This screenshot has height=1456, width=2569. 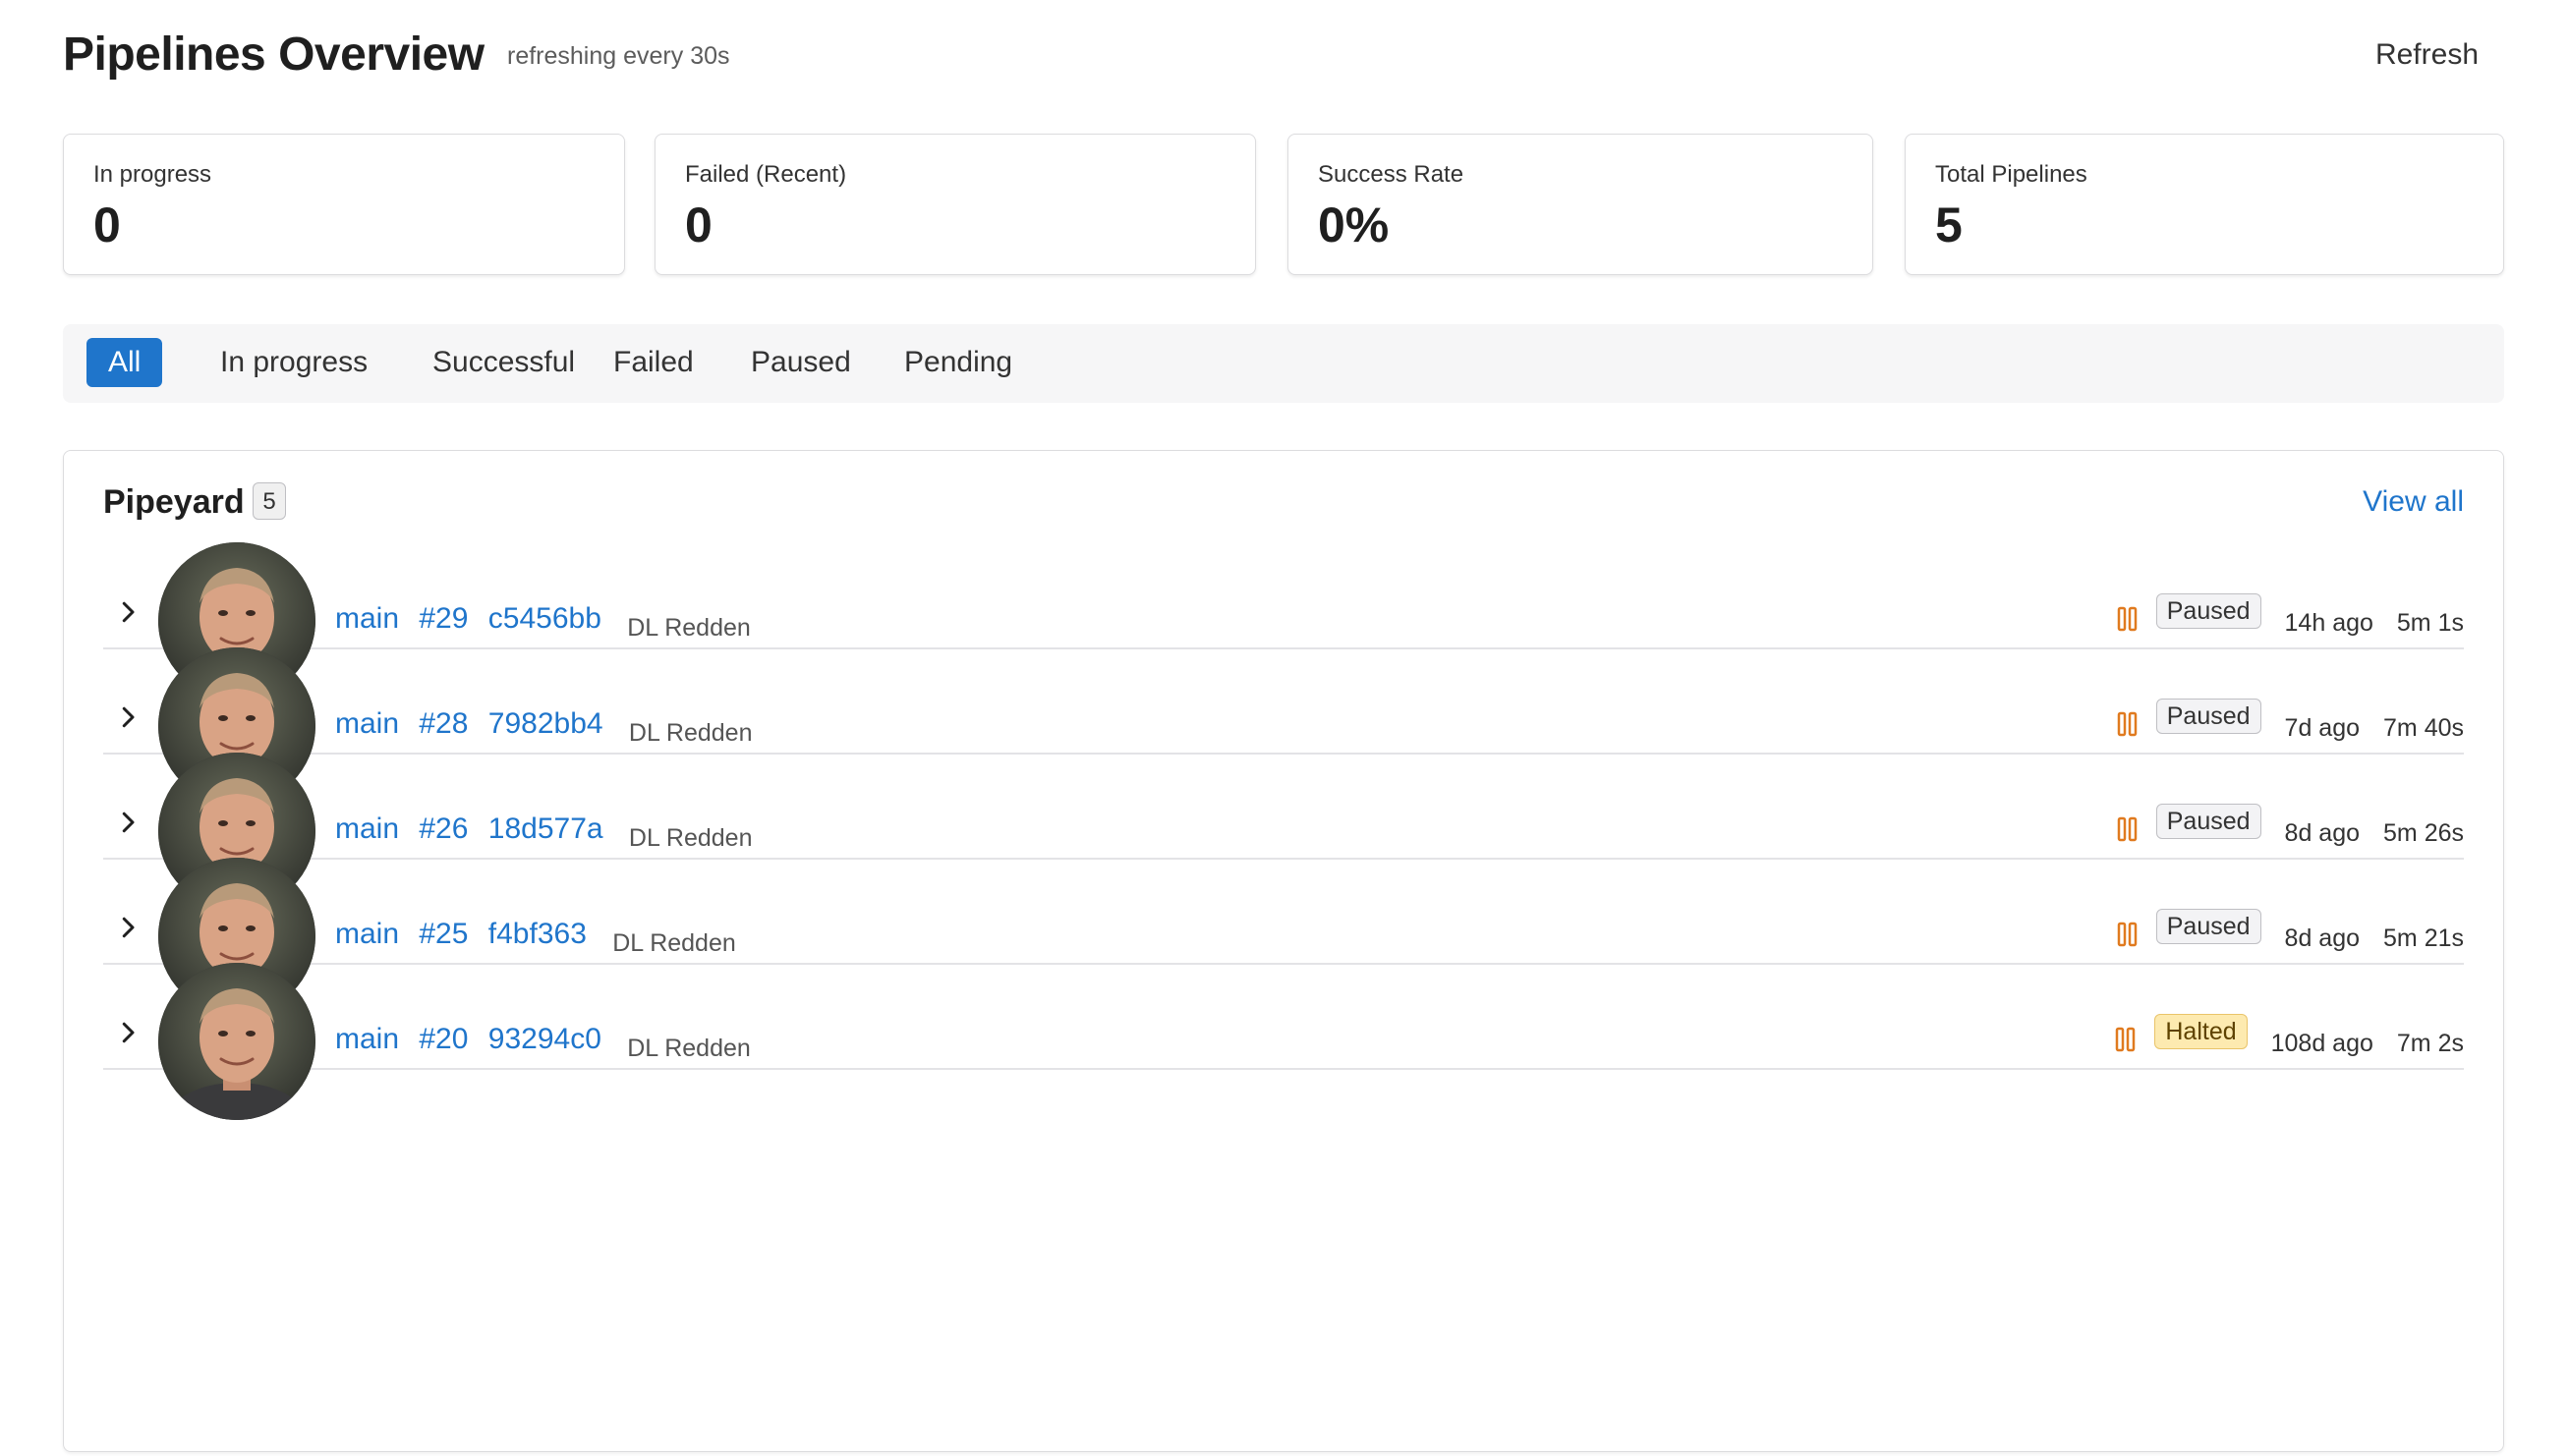 What do you see at coordinates (2011, 174) in the screenshot?
I see `stat-label: Total Pipelines` at bounding box center [2011, 174].